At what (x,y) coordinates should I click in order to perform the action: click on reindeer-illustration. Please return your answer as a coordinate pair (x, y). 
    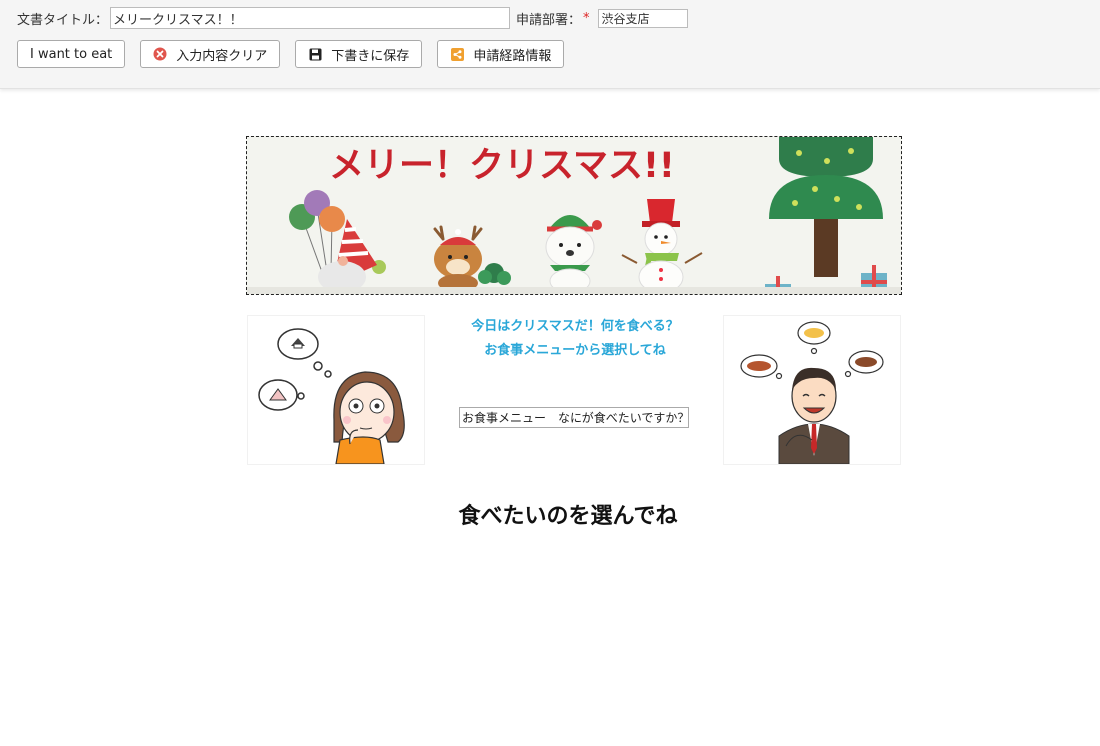
    Looking at the image, I should click on (472, 258).